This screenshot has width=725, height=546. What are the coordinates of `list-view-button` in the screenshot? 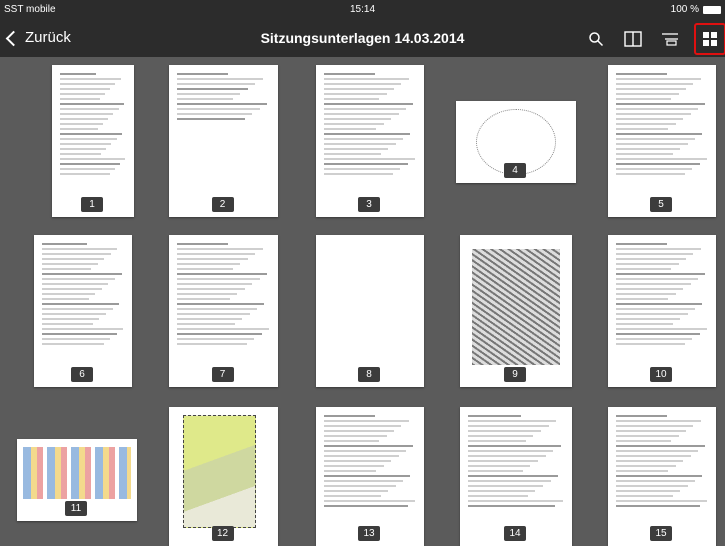 It's located at (670, 39).